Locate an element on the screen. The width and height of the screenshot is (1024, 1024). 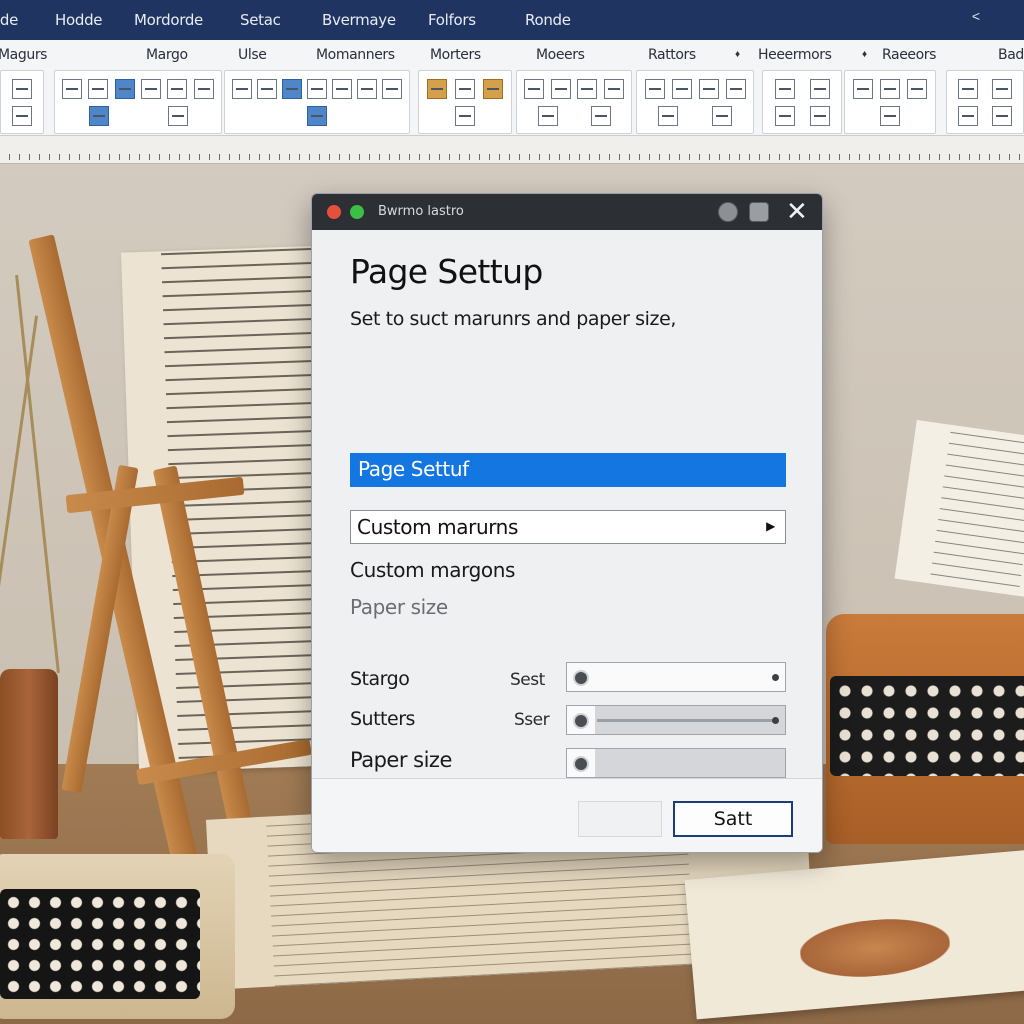
sutters-slider is located at coordinates (676, 720).